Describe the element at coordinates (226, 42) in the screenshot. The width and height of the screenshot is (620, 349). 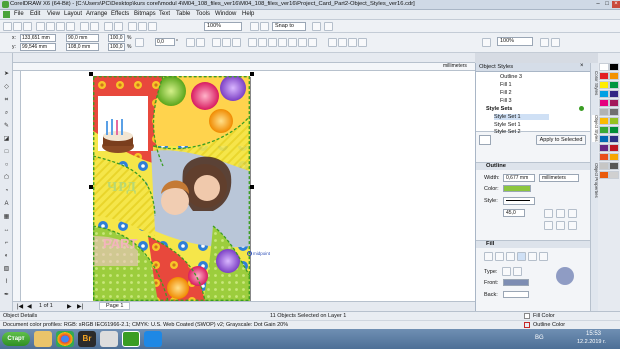
I see `ungroup-icon` at that location.